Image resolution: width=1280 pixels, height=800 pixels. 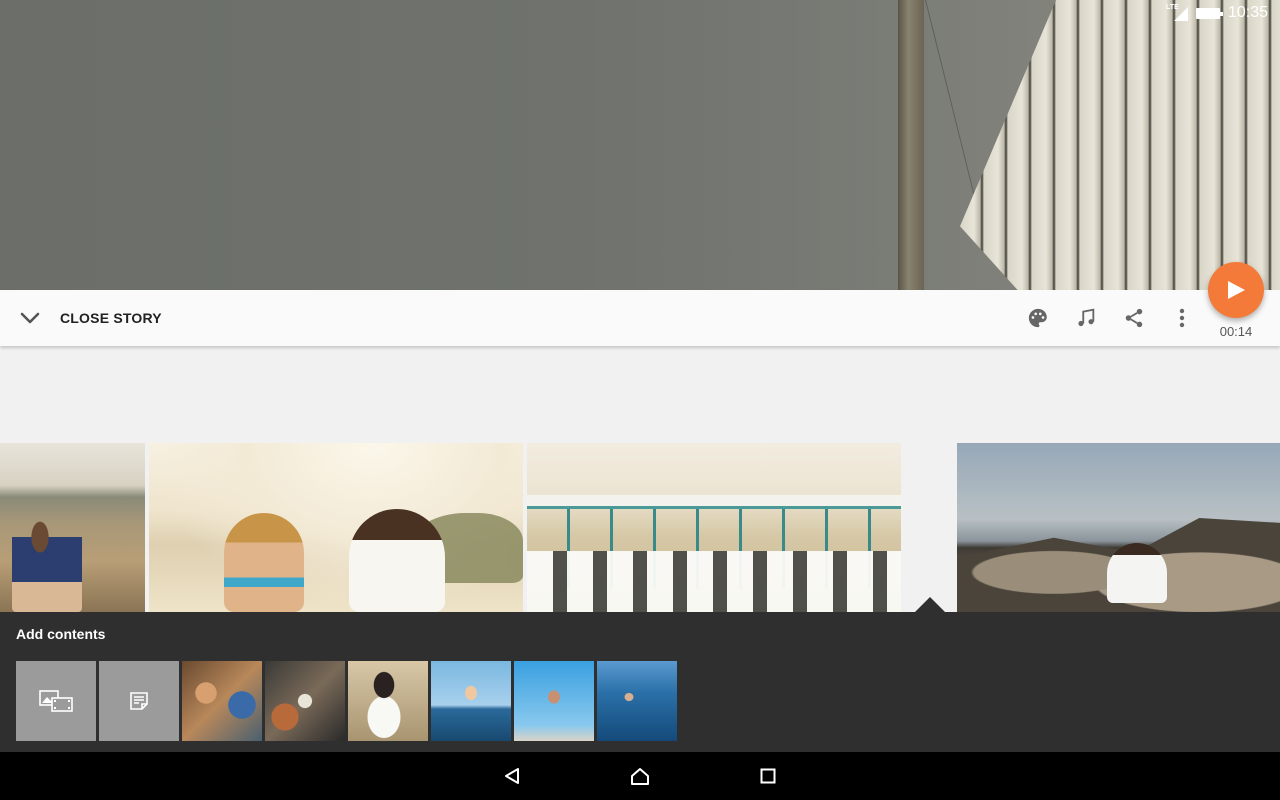 I want to click on preview-pole, so click(x=911, y=145).